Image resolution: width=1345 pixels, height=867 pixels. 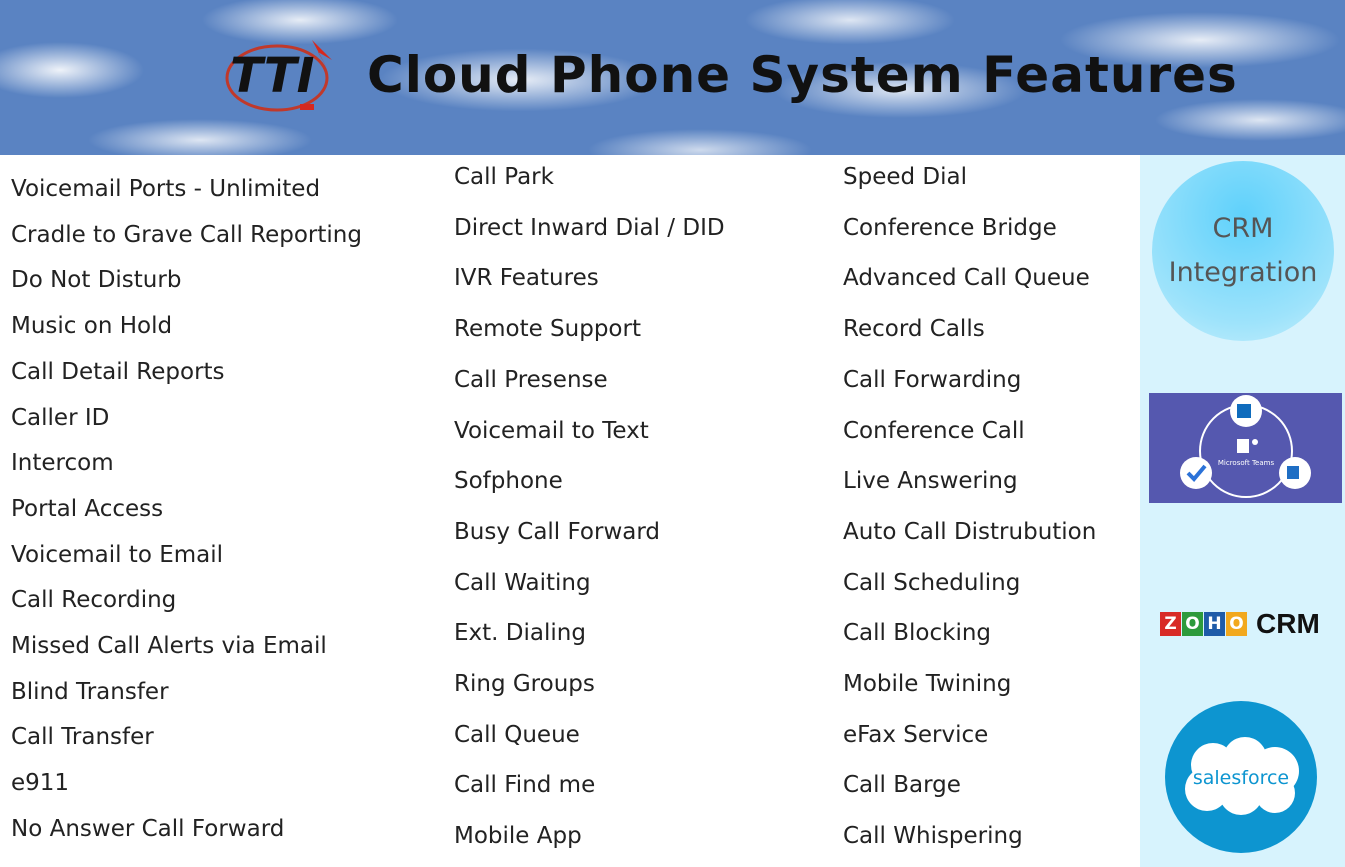 What do you see at coordinates (94, 600) in the screenshot?
I see `feature-item: Call Recording` at bounding box center [94, 600].